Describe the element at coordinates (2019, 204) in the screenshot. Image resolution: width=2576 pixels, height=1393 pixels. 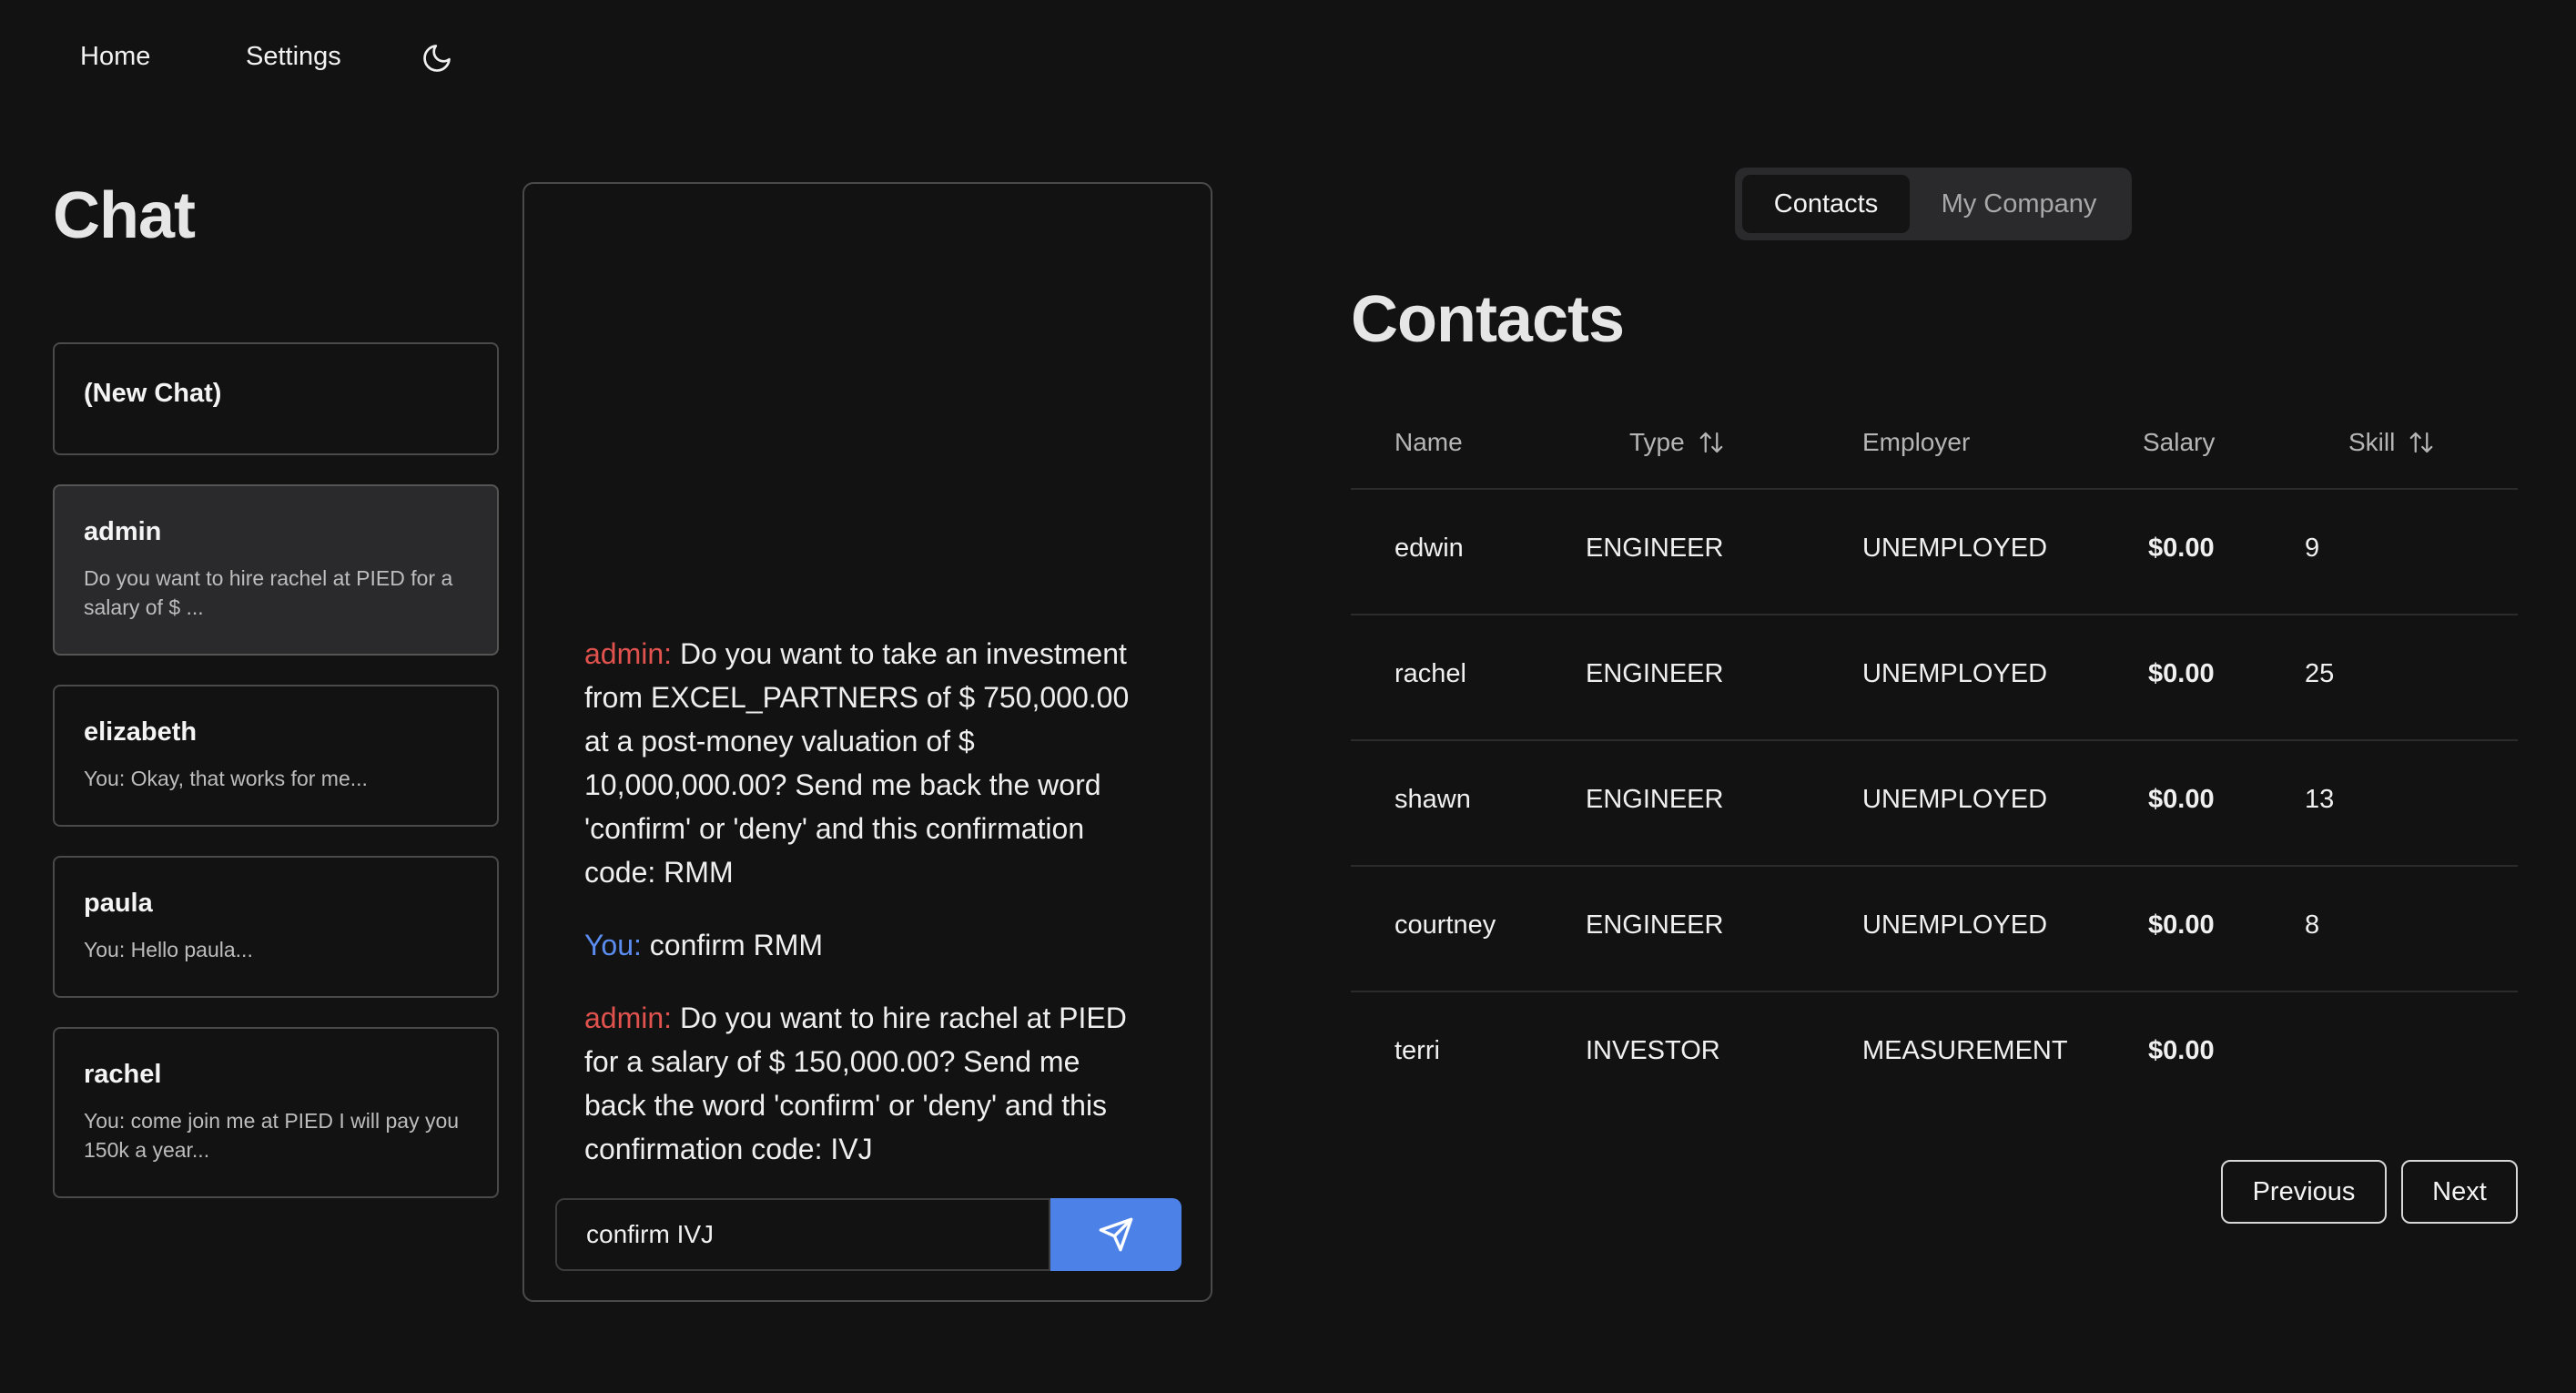
I see `tab-my-company: My Company` at that location.